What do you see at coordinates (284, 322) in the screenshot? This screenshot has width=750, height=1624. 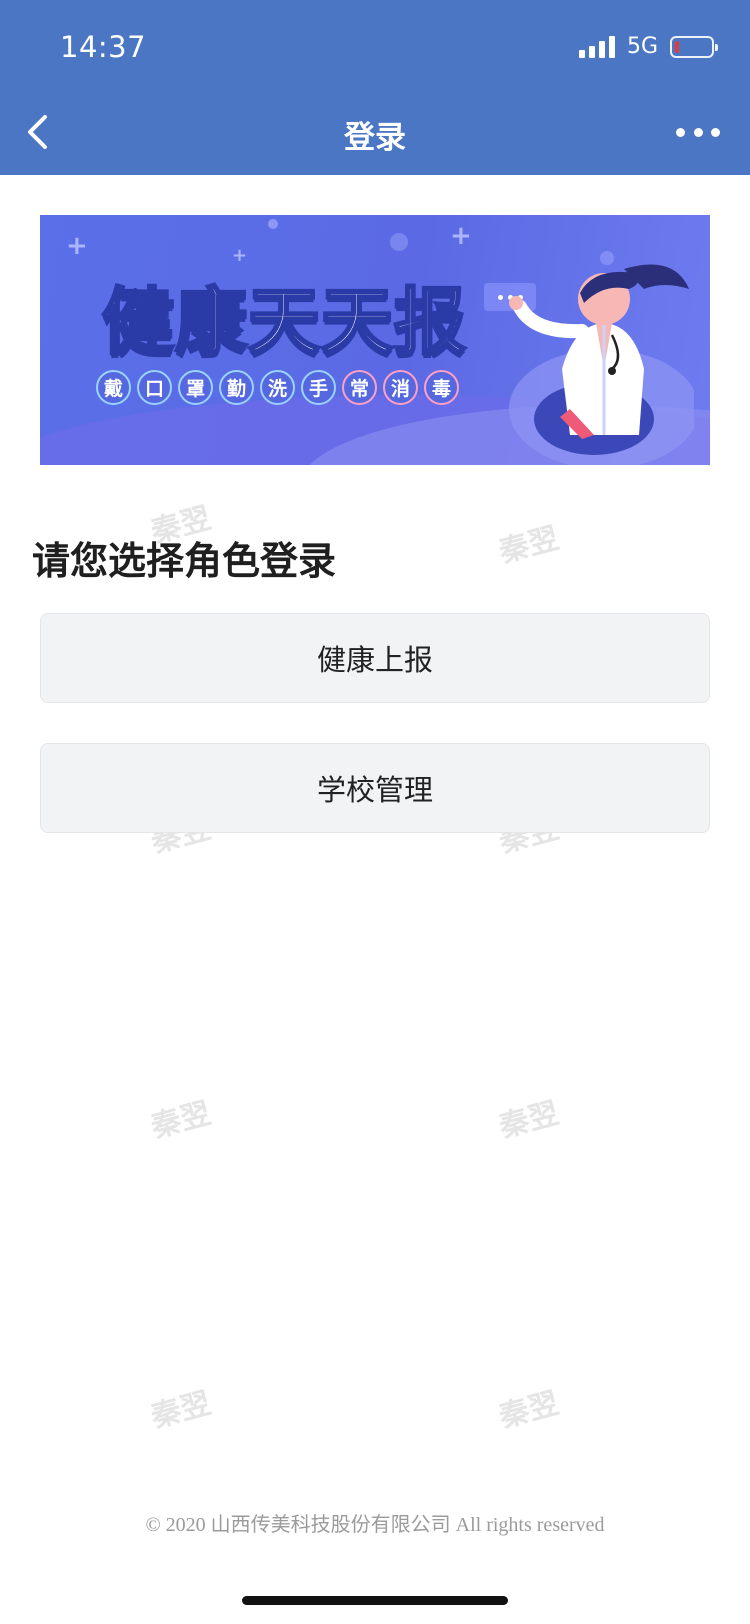 I see `banner-headline: 健康天天报` at bounding box center [284, 322].